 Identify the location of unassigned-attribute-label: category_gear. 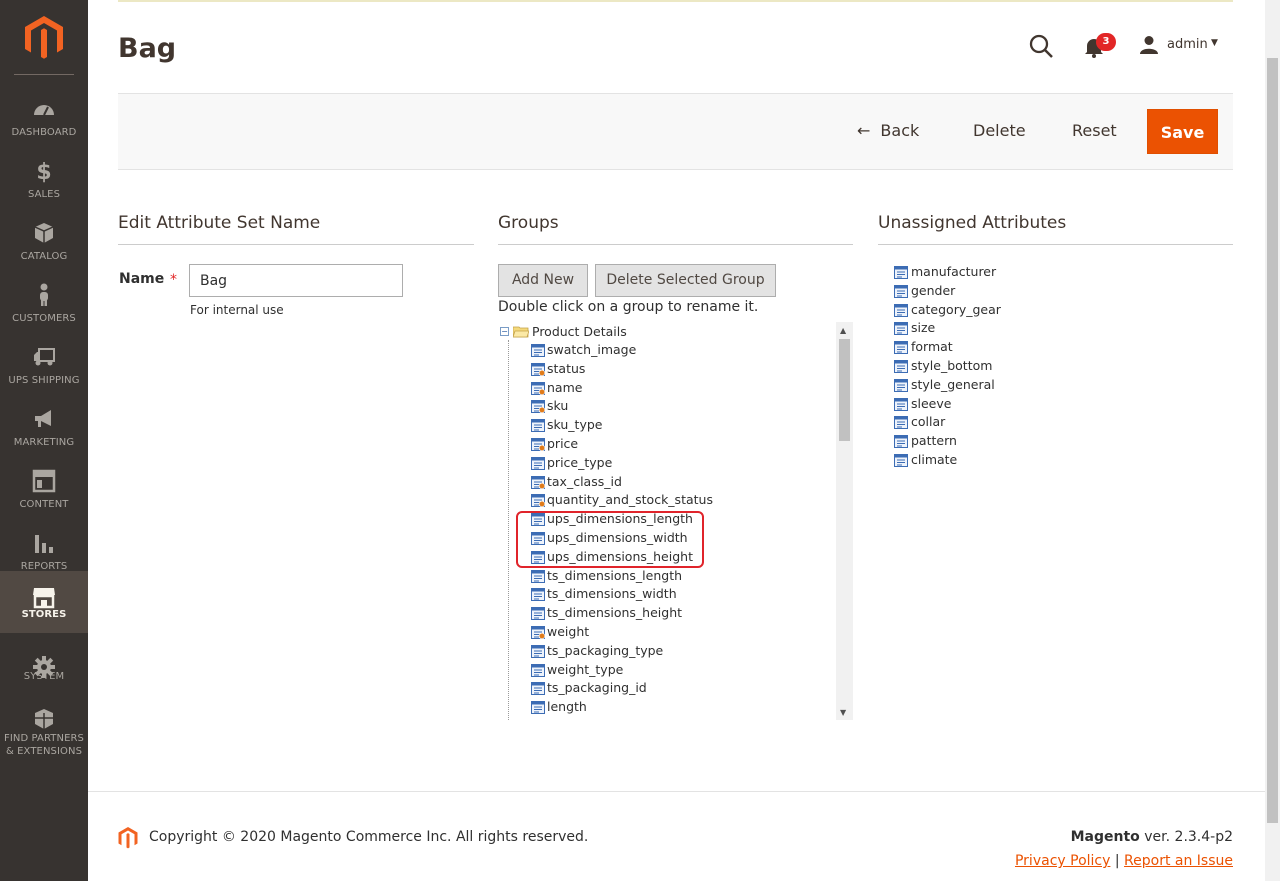
(956, 309).